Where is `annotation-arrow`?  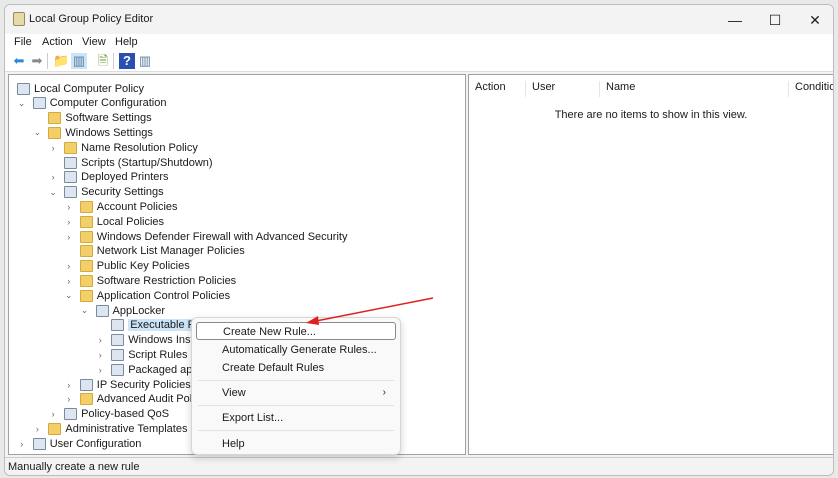 annotation-arrow is located at coordinates (370, 311).